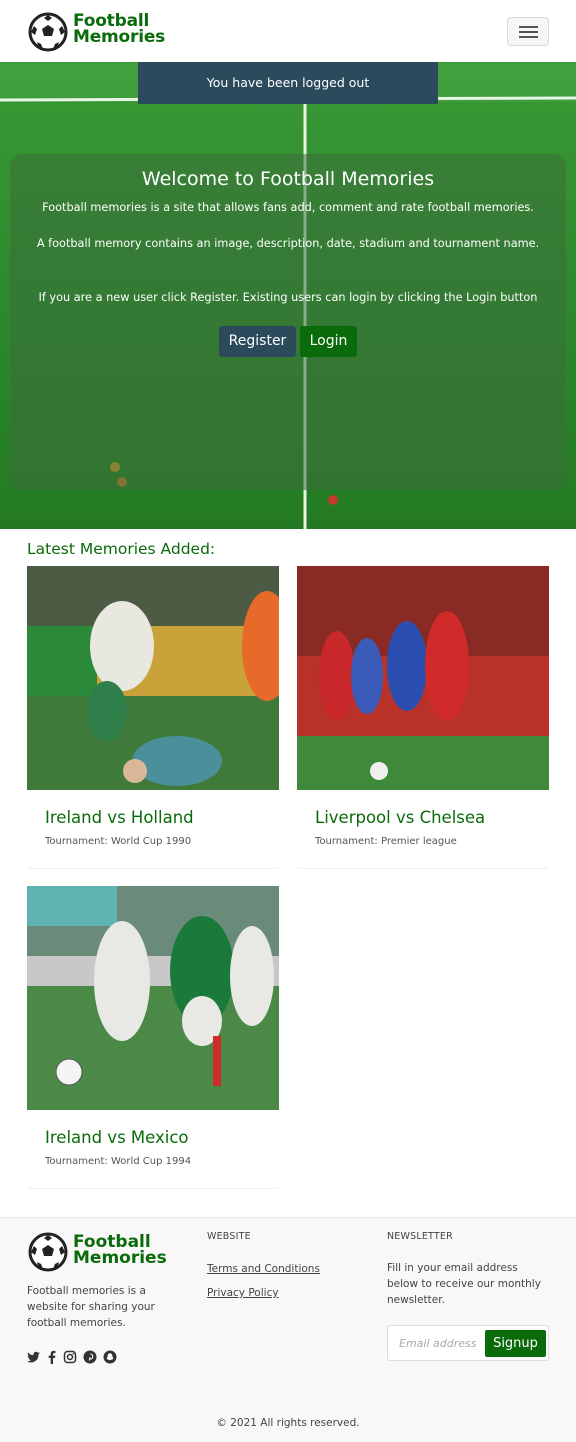  What do you see at coordinates (288, 179) in the screenshot?
I see `welcome-title: Welcome to Football Memories` at bounding box center [288, 179].